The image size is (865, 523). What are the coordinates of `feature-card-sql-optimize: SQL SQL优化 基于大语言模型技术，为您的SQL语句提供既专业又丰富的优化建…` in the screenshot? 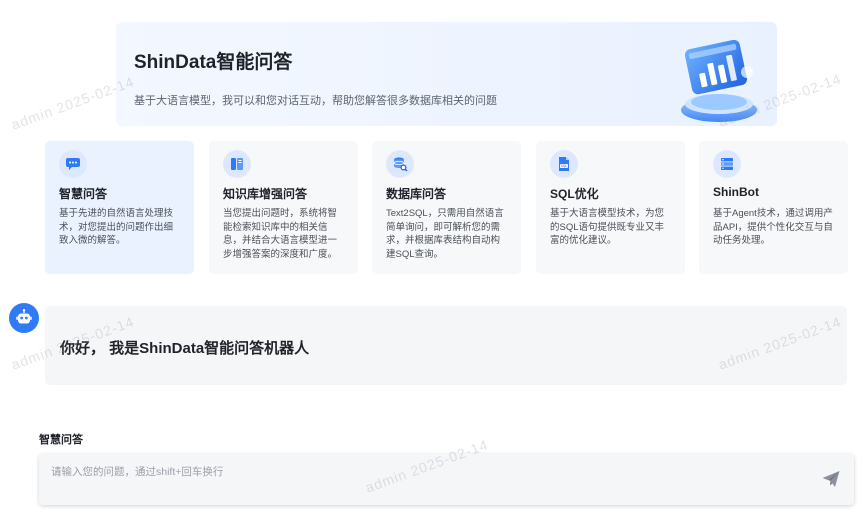 It's located at (610, 207).